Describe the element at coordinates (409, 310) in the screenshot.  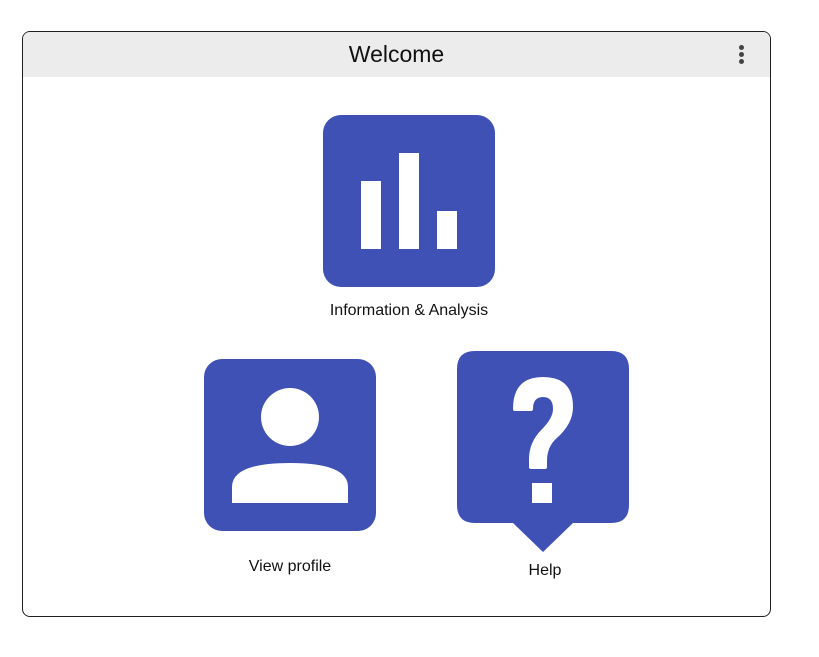
I see `information-analysis-label: Information & Analysis` at that location.